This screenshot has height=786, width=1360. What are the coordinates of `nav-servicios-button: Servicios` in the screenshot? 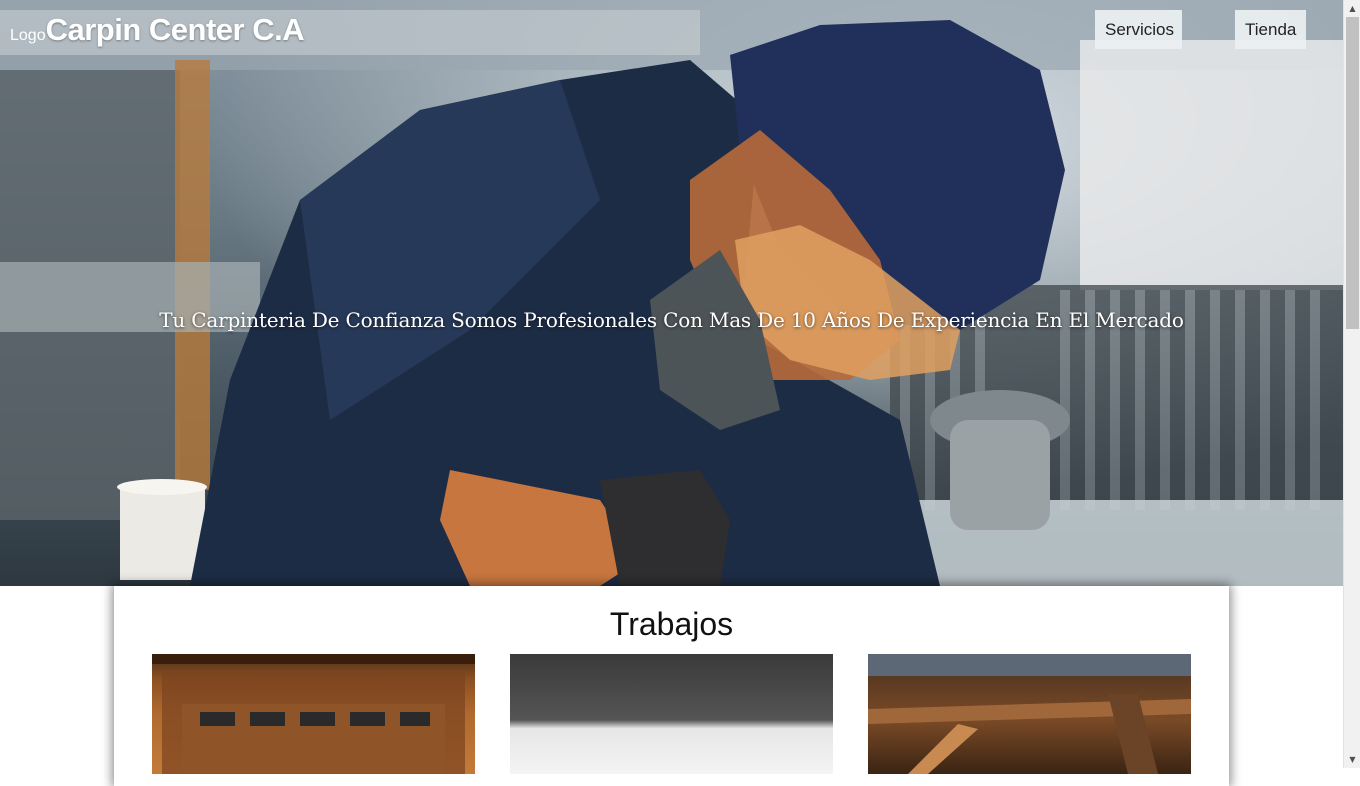 It's located at (1138, 29).